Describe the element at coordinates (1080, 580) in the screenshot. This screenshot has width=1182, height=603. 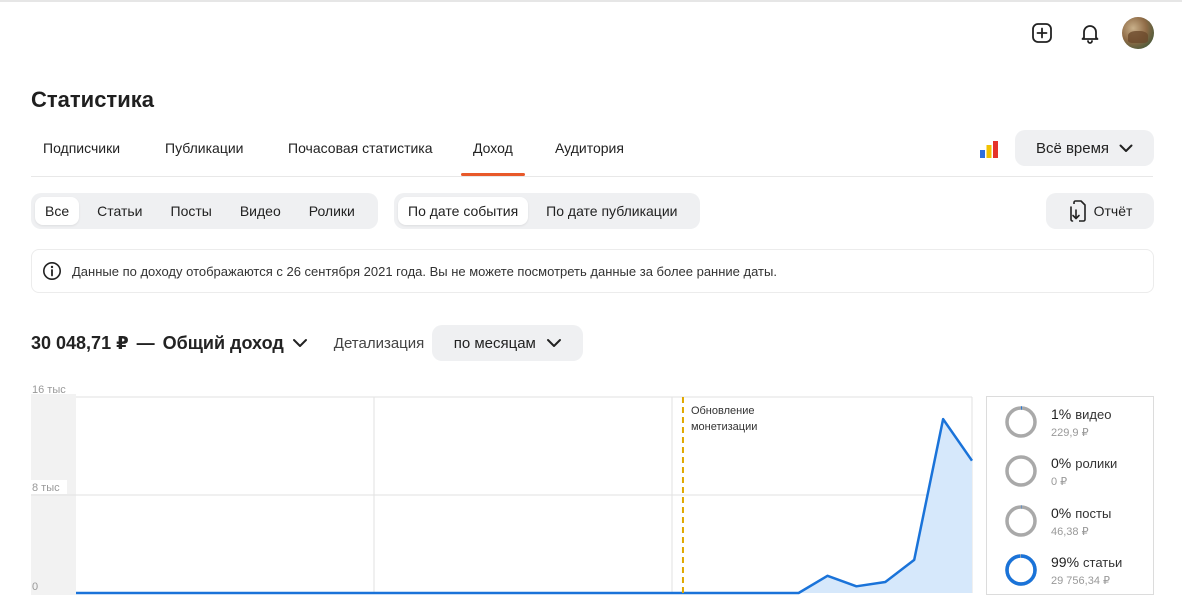
I see `legend-amount: 29 756,34 ₽` at that location.